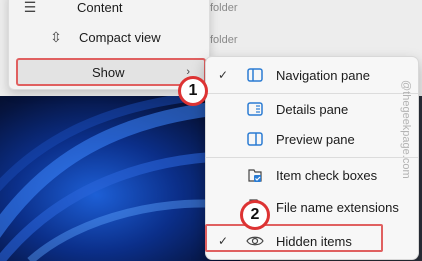 Image resolution: width=422 pixels, height=261 pixels. What do you see at coordinates (337, 207) in the screenshot?
I see `submenu-item-label: File name extensions` at bounding box center [337, 207].